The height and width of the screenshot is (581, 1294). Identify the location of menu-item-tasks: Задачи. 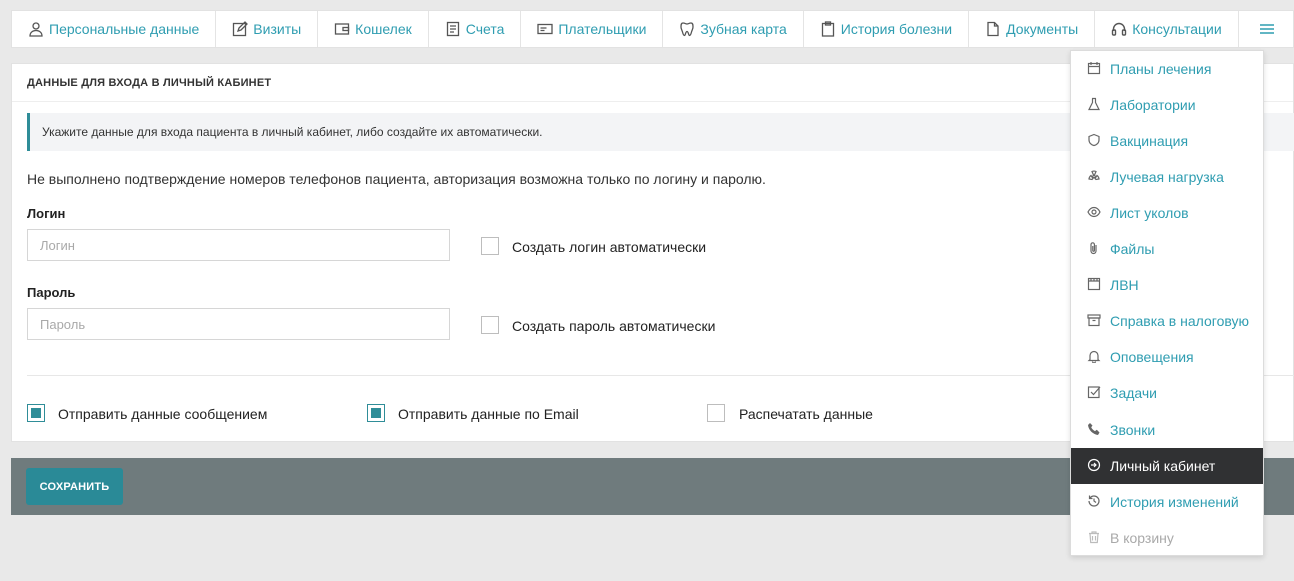
(1167, 393).